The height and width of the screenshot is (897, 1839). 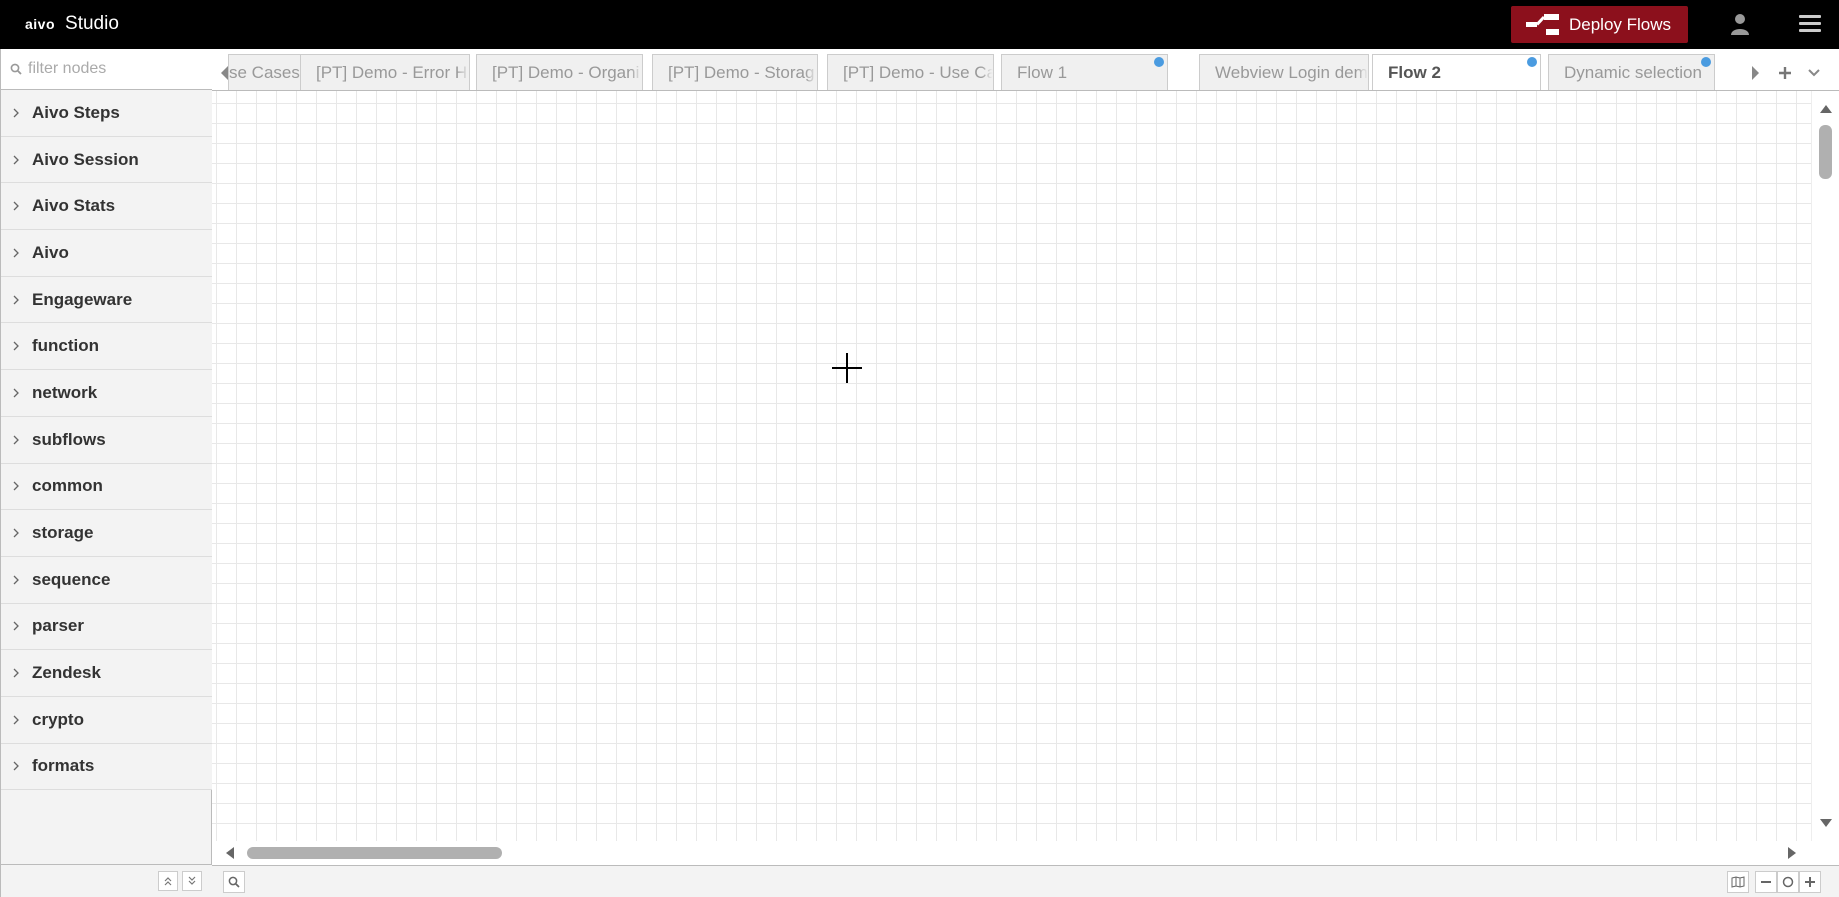 I want to click on flow-tab: [PT] Demo - Organi, so click(x=559, y=72).